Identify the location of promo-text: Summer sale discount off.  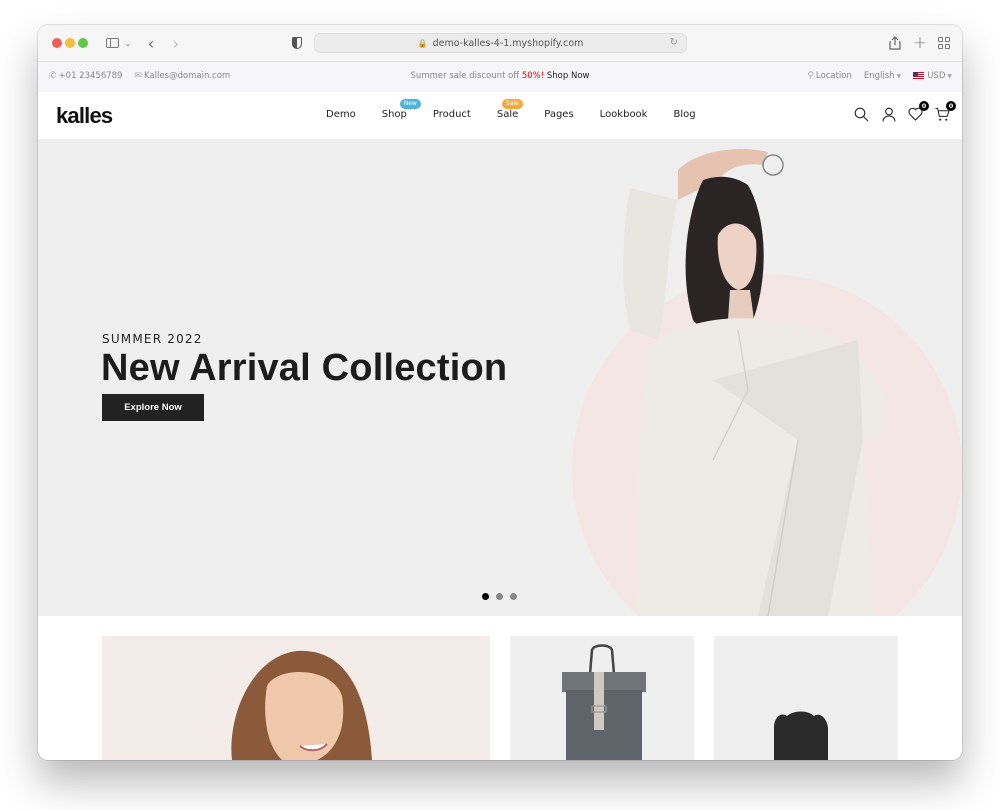
(466, 76).